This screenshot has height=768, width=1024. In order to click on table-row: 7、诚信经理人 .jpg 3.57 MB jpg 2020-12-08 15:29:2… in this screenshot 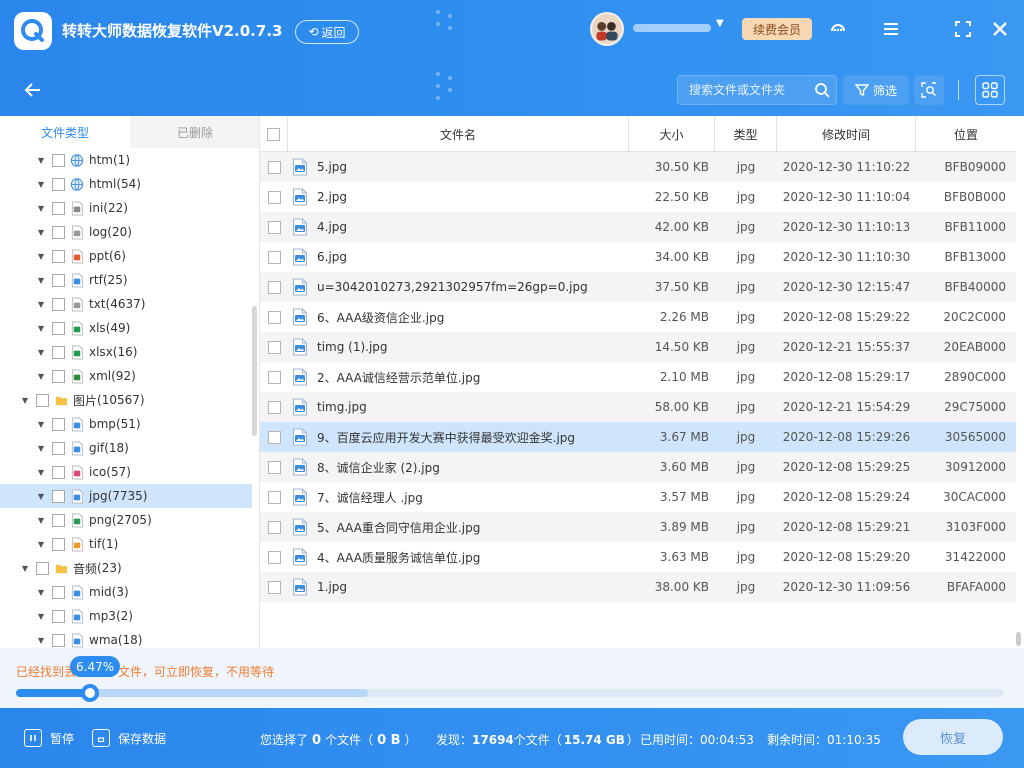, I will do `click(638, 497)`.